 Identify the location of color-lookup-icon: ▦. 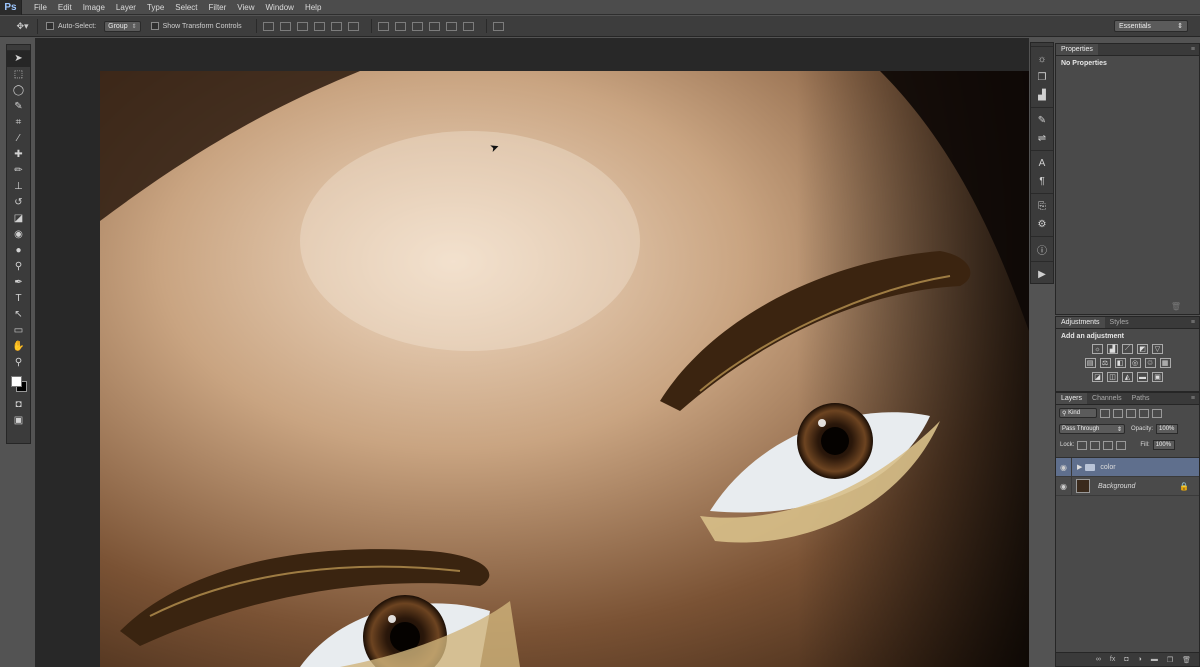
(1165, 363).